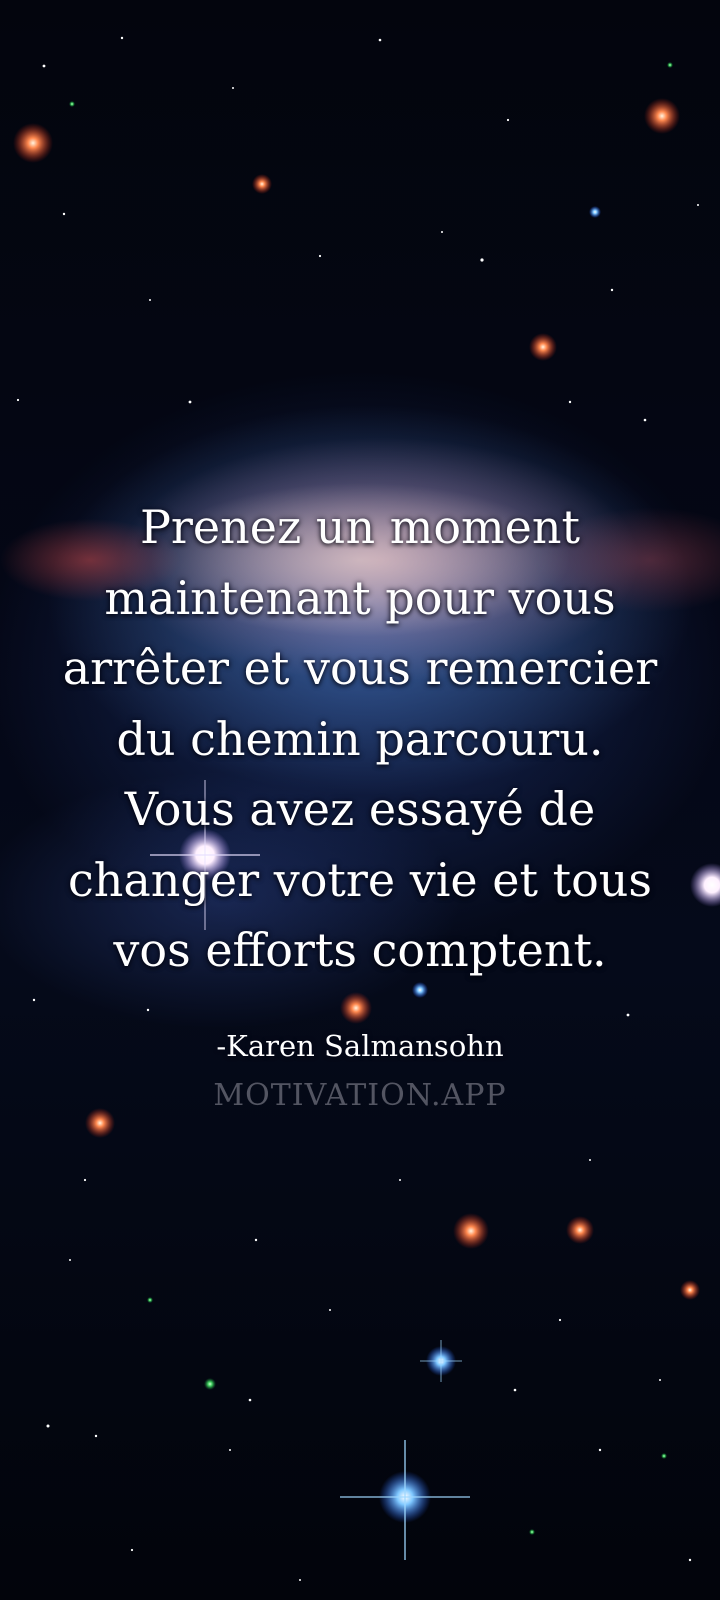 The width and height of the screenshot is (720, 1600). What do you see at coordinates (359, 527) in the screenshot?
I see `quote-line: Prenez un moment` at bounding box center [359, 527].